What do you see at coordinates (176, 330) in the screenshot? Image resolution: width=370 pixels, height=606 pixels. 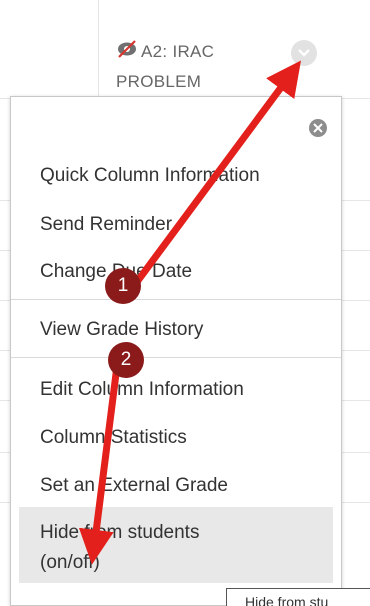 I see `menu-item-view-grade-history: View Grade History` at bounding box center [176, 330].